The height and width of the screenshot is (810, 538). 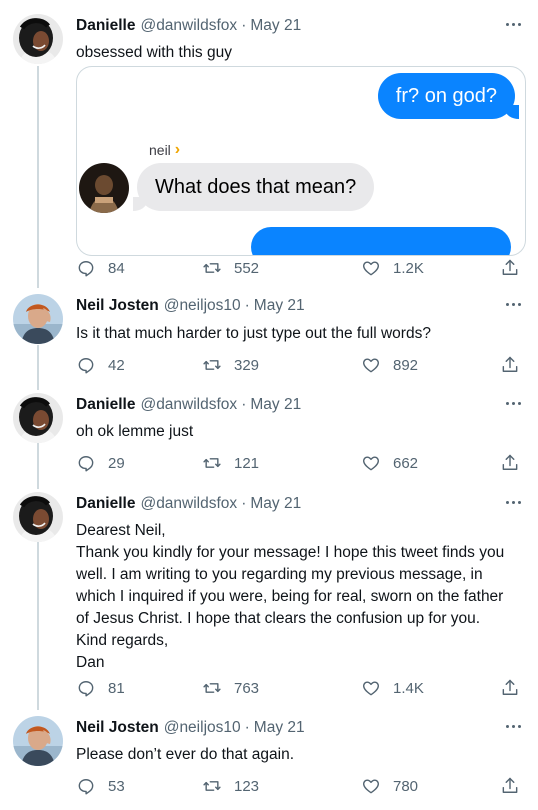 What do you see at coordinates (116, 786) in the screenshot?
I see `reply-count: 53` at bounding box center [116, 786].